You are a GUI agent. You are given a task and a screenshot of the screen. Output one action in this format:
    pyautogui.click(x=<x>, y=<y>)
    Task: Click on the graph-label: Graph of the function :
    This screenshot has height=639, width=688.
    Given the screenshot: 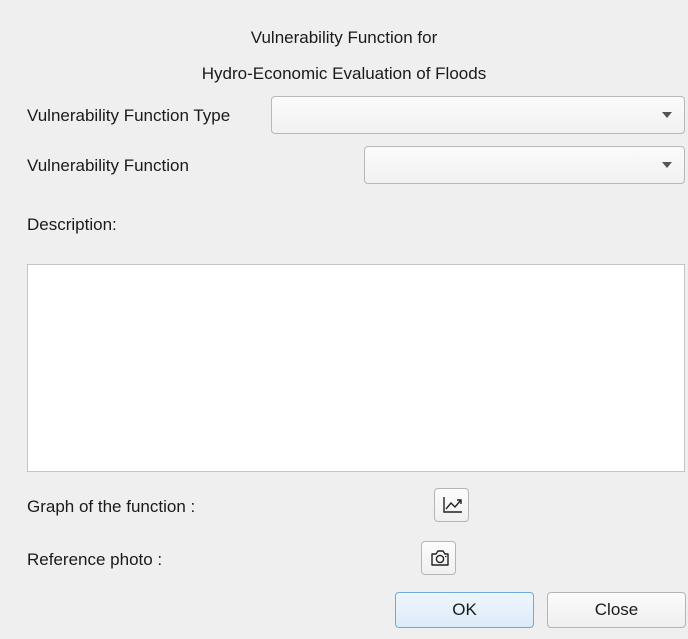 What is the action you would take?
    pyautogui.click(x=111, y=506)
    